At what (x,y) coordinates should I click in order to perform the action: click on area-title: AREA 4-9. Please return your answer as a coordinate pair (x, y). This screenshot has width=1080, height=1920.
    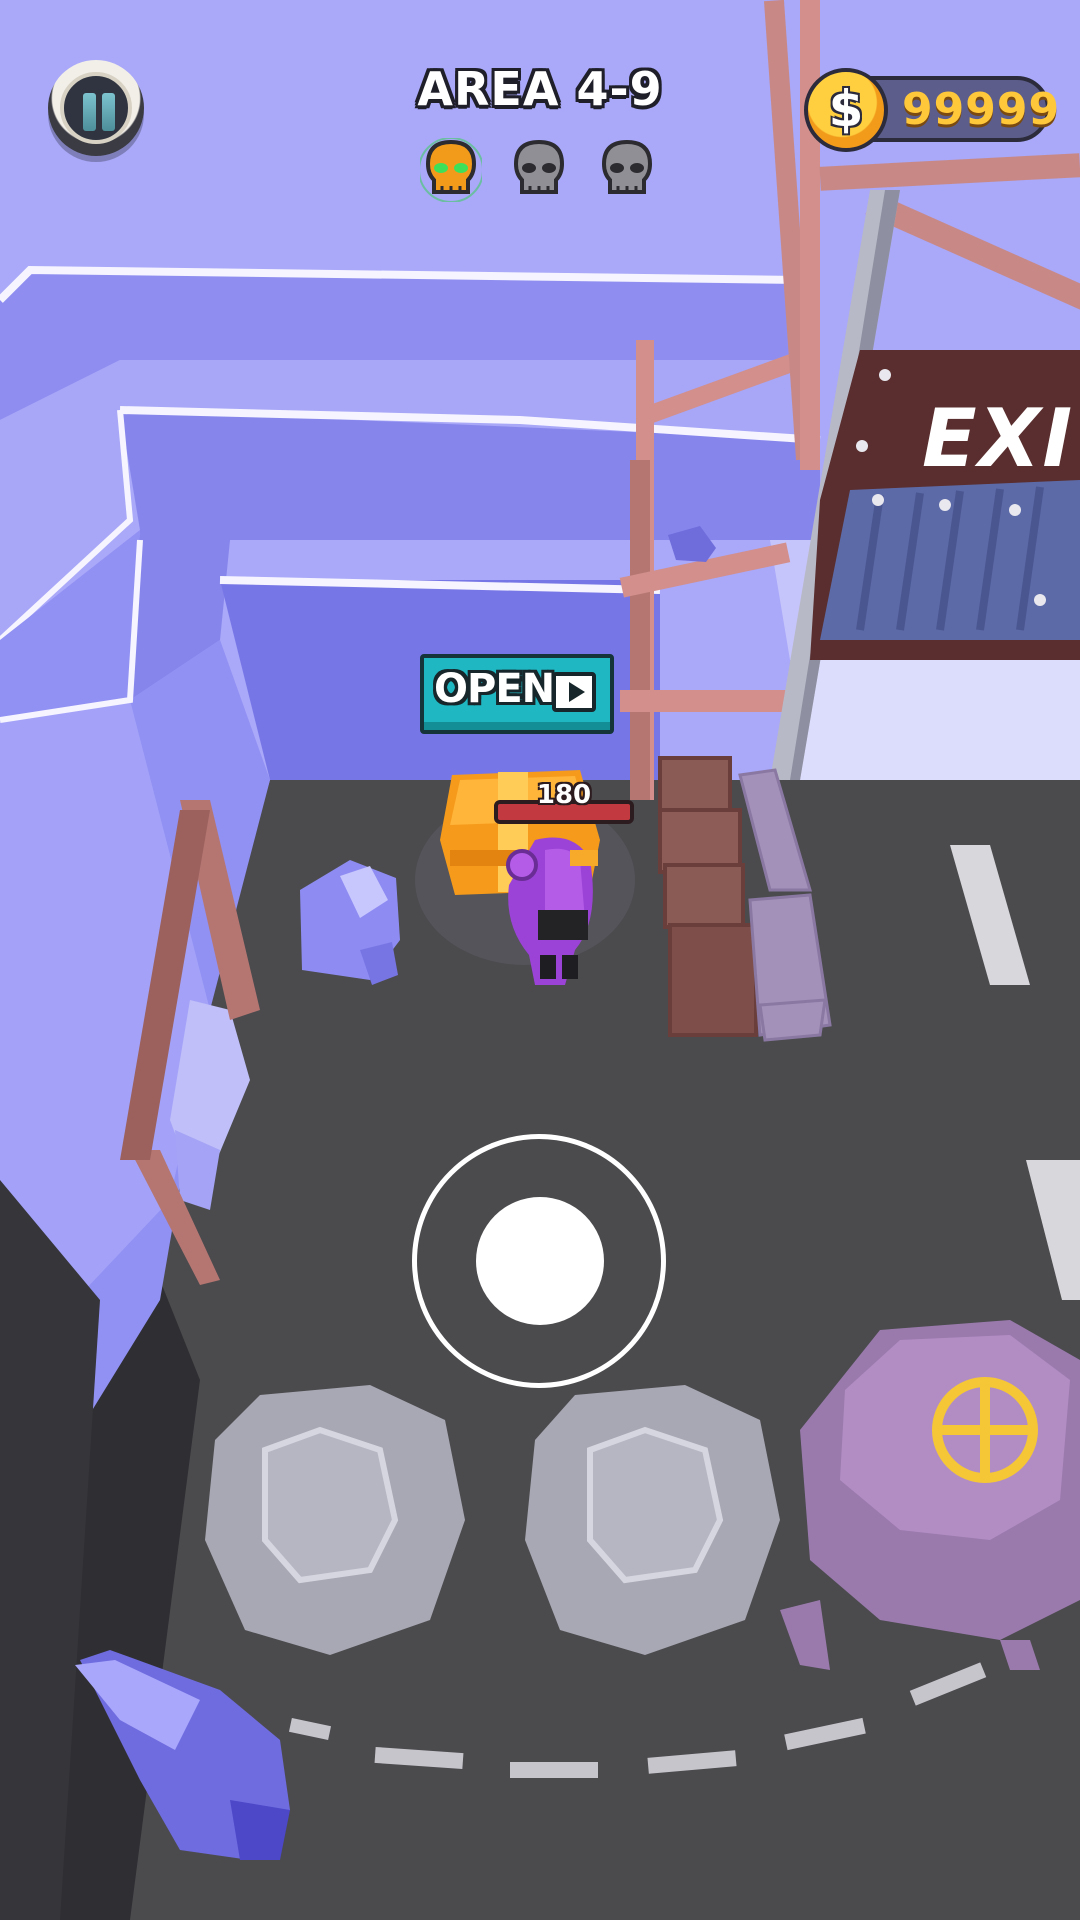
    Looking at the image, I should click on (540, 89).